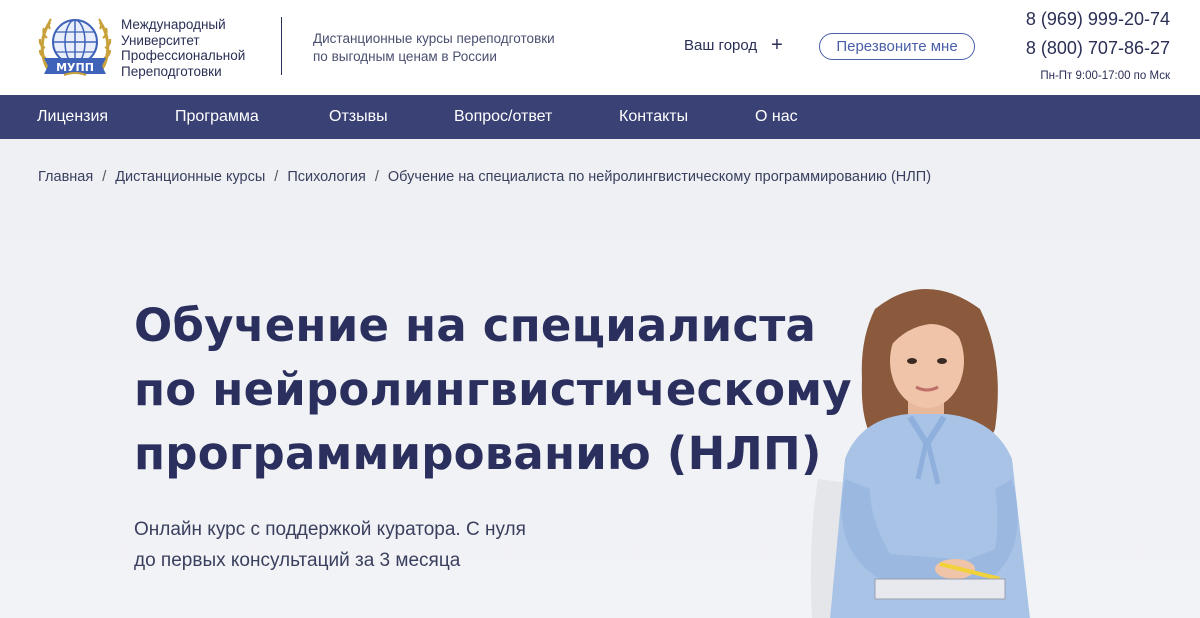  What do you see at coordinates (72, 117) in the screenshot?
I see `nav-item-license: Лицензия` at bounding box center [72, 117].